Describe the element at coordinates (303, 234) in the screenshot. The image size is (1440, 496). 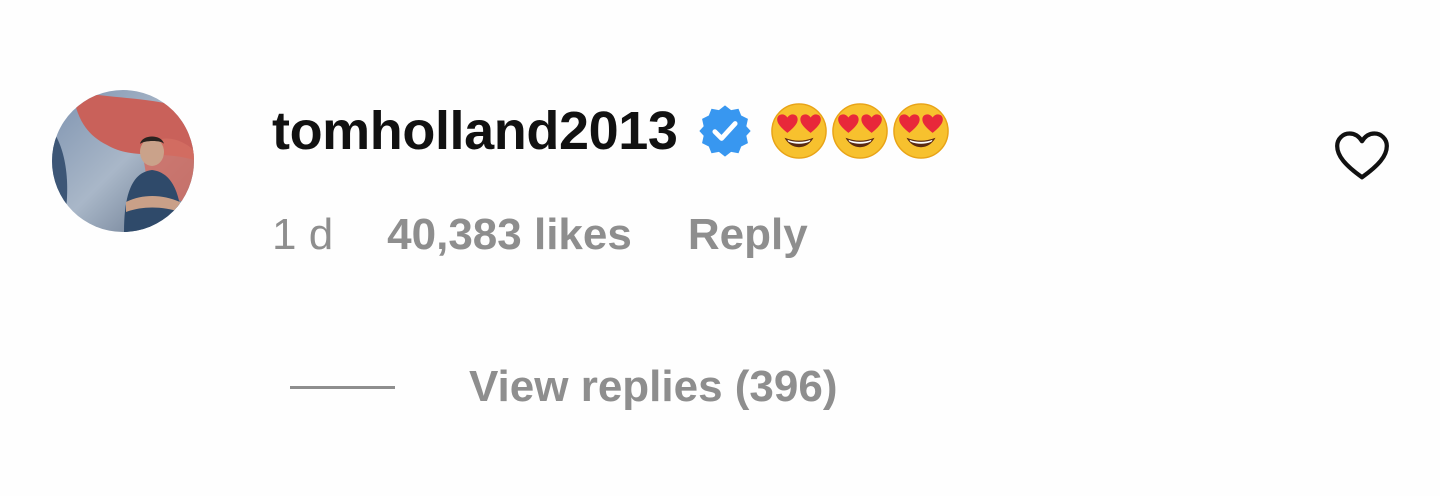
I see `comment-timestamp: 1 d` at that location.